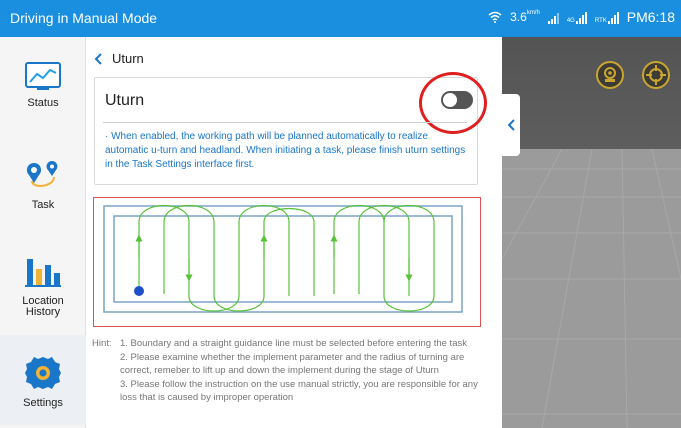 The height and width of the screenshot is (428, 681). Describe the element at coordinates (128, 58) in the screenshot. I see `back-label: Uturn` at that location.